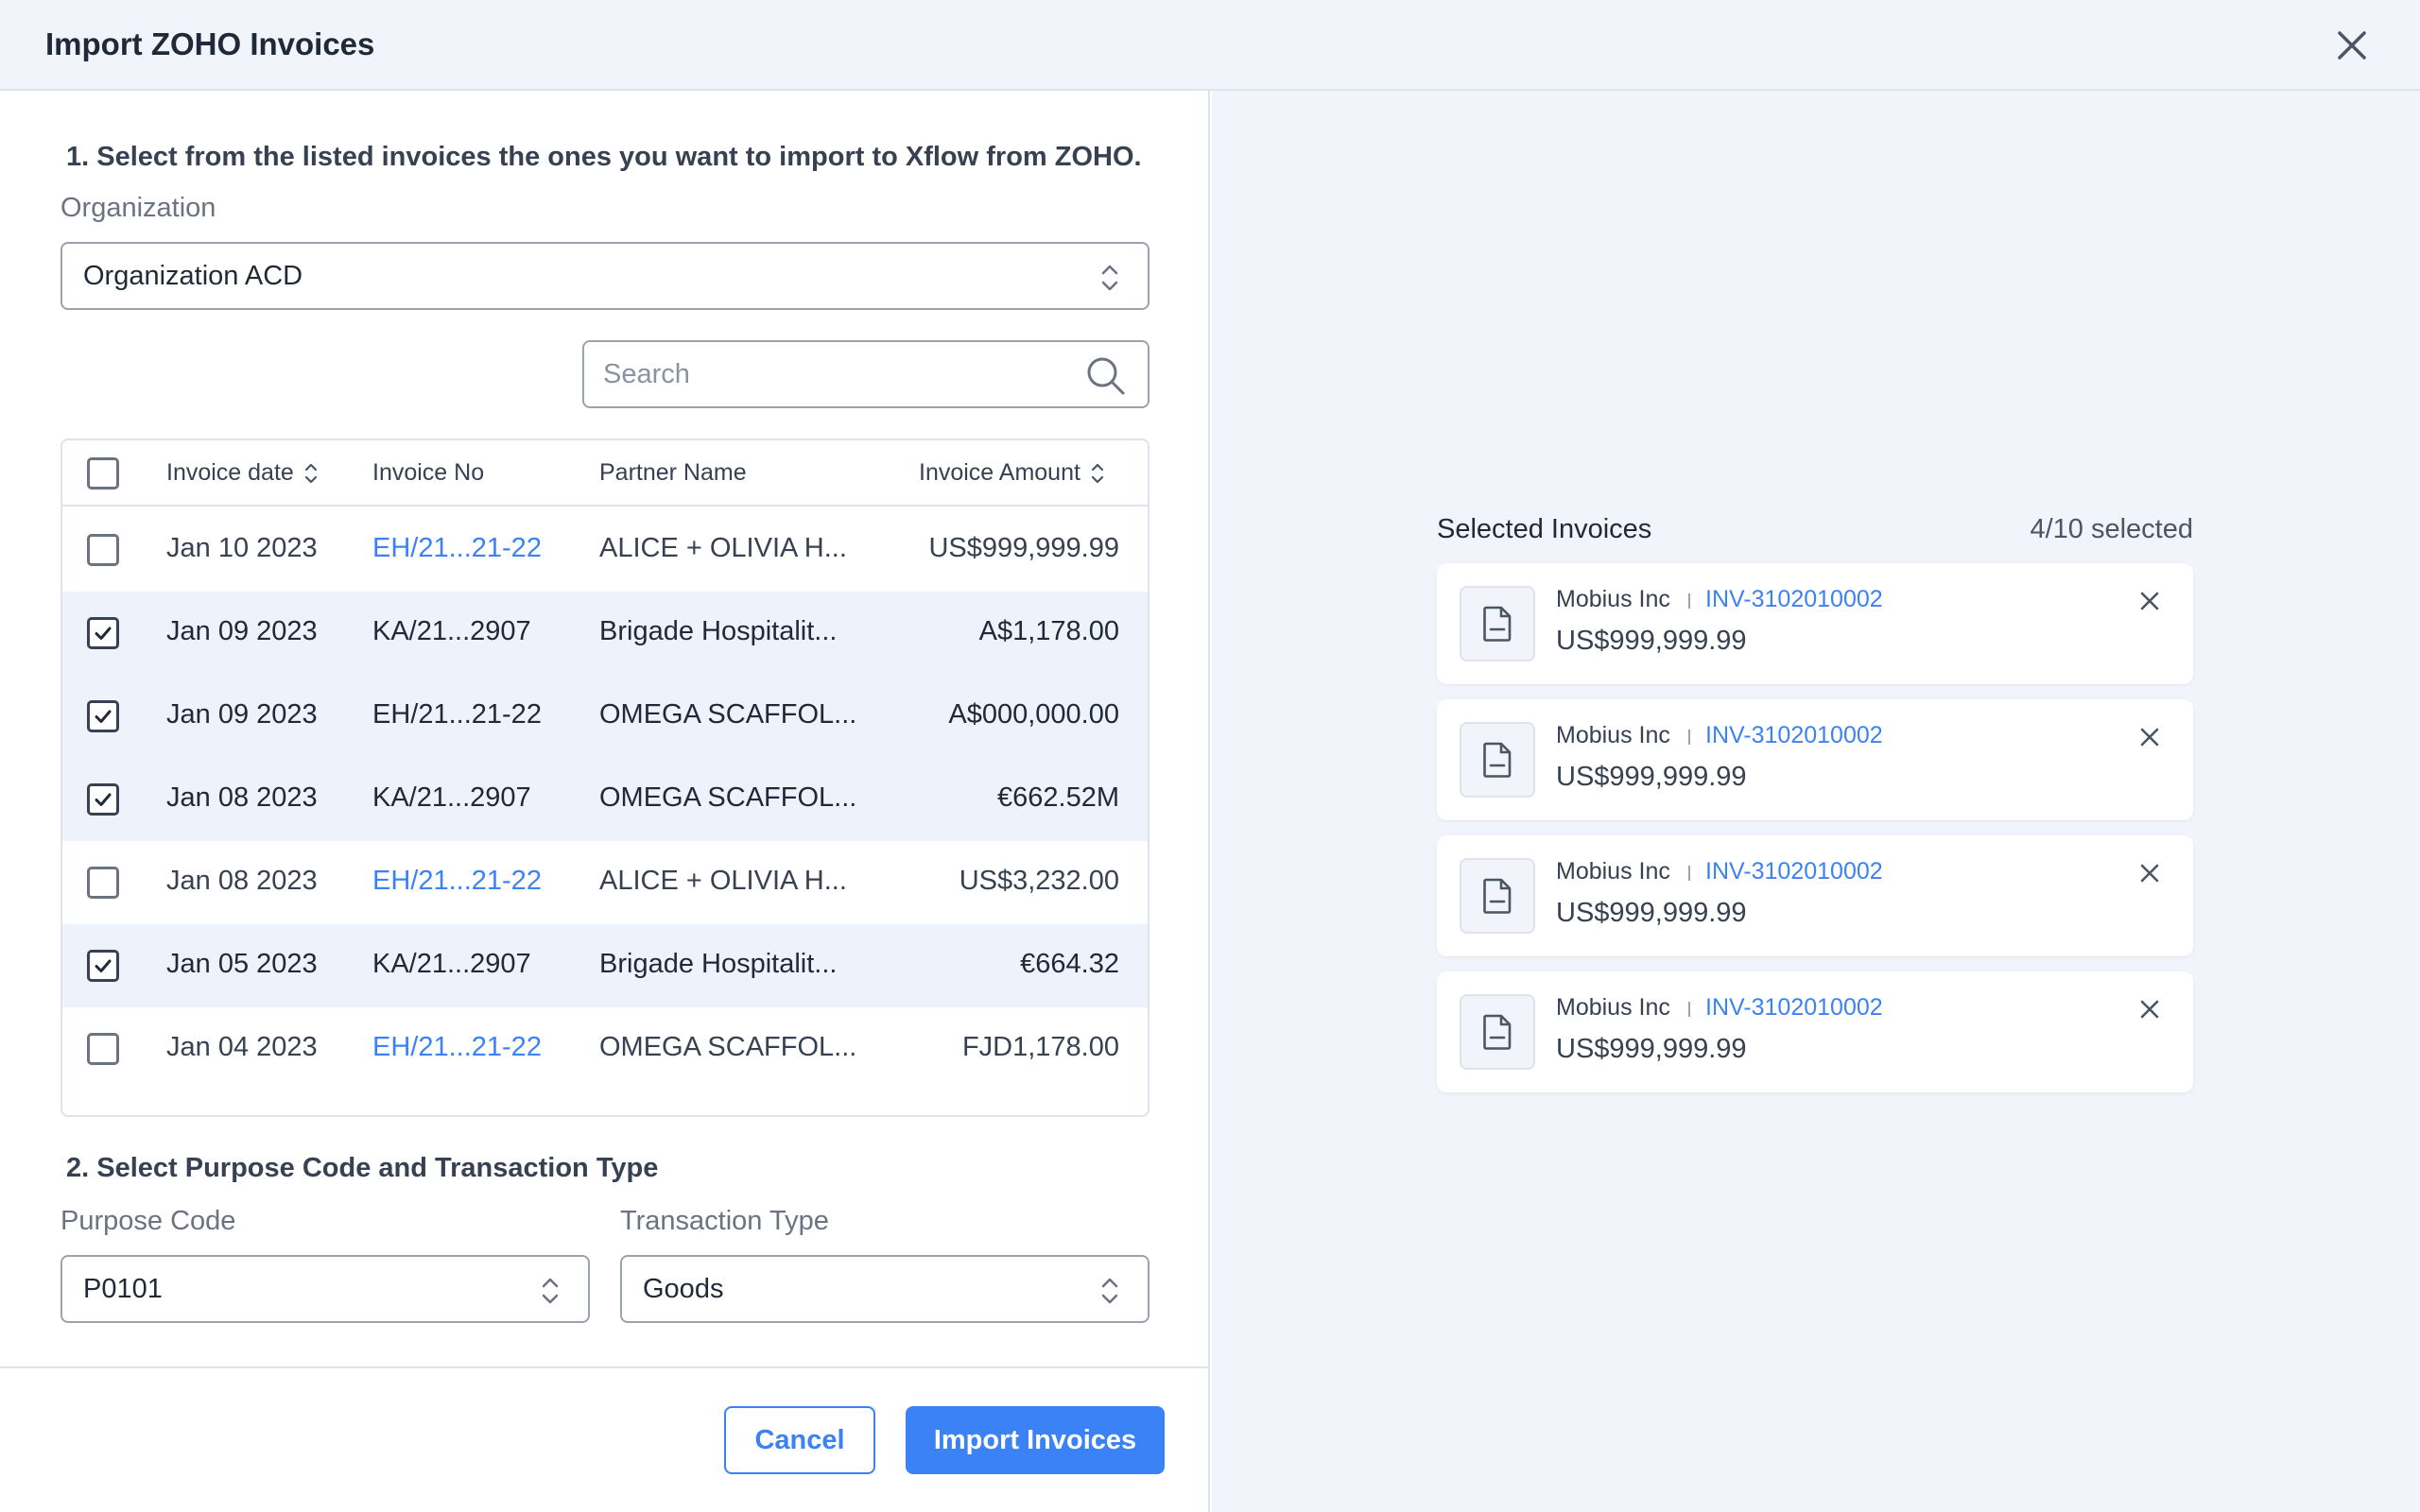 The image size is (2420, 1512). I want to click on purpose-code-select: P0101, so click(325, 1289).